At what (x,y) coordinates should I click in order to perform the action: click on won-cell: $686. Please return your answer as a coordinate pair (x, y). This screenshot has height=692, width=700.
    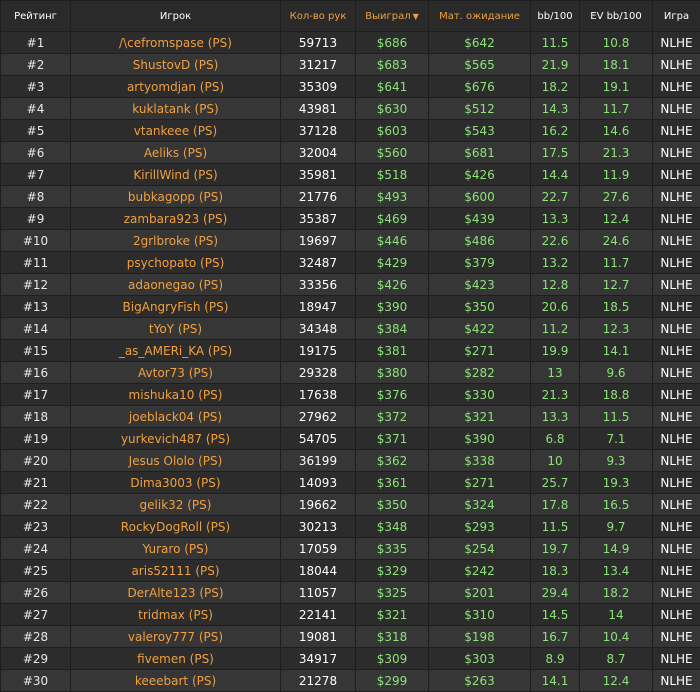
    Looking at the image, I should click on (392, 42).